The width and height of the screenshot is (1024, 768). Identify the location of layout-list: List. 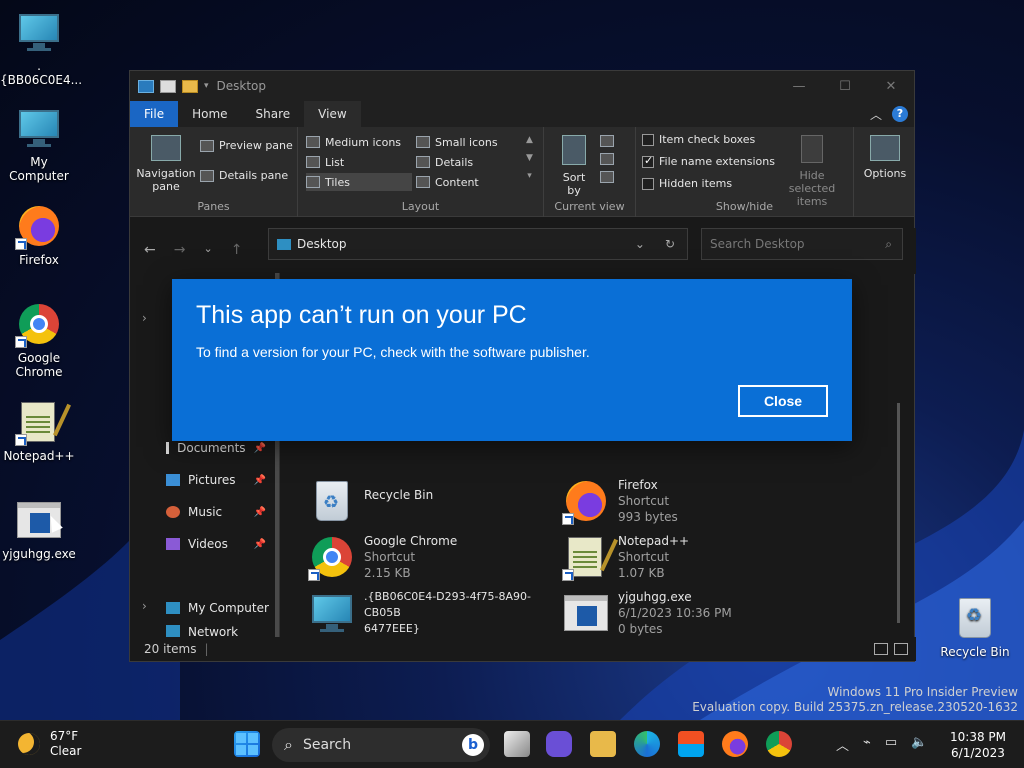
(359, 162).